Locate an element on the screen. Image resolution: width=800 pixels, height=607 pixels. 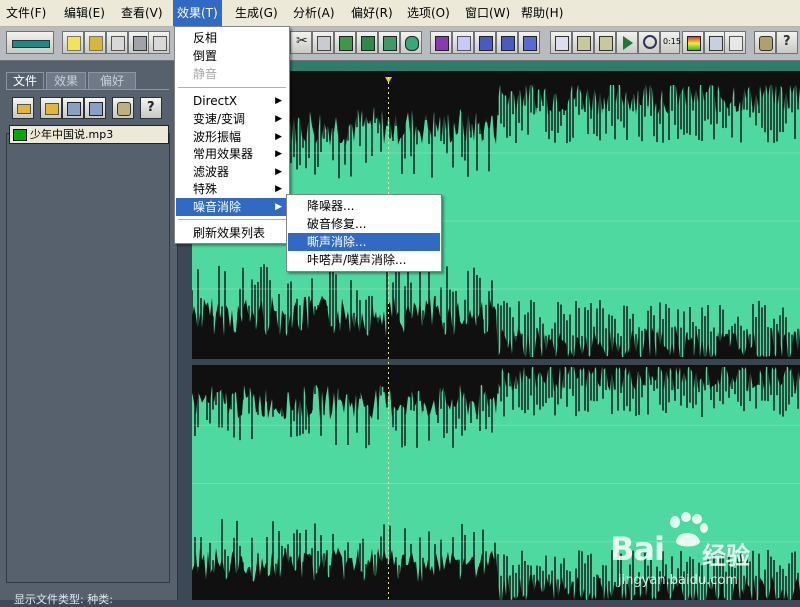
settings-button is located at coordinates (765, 42).